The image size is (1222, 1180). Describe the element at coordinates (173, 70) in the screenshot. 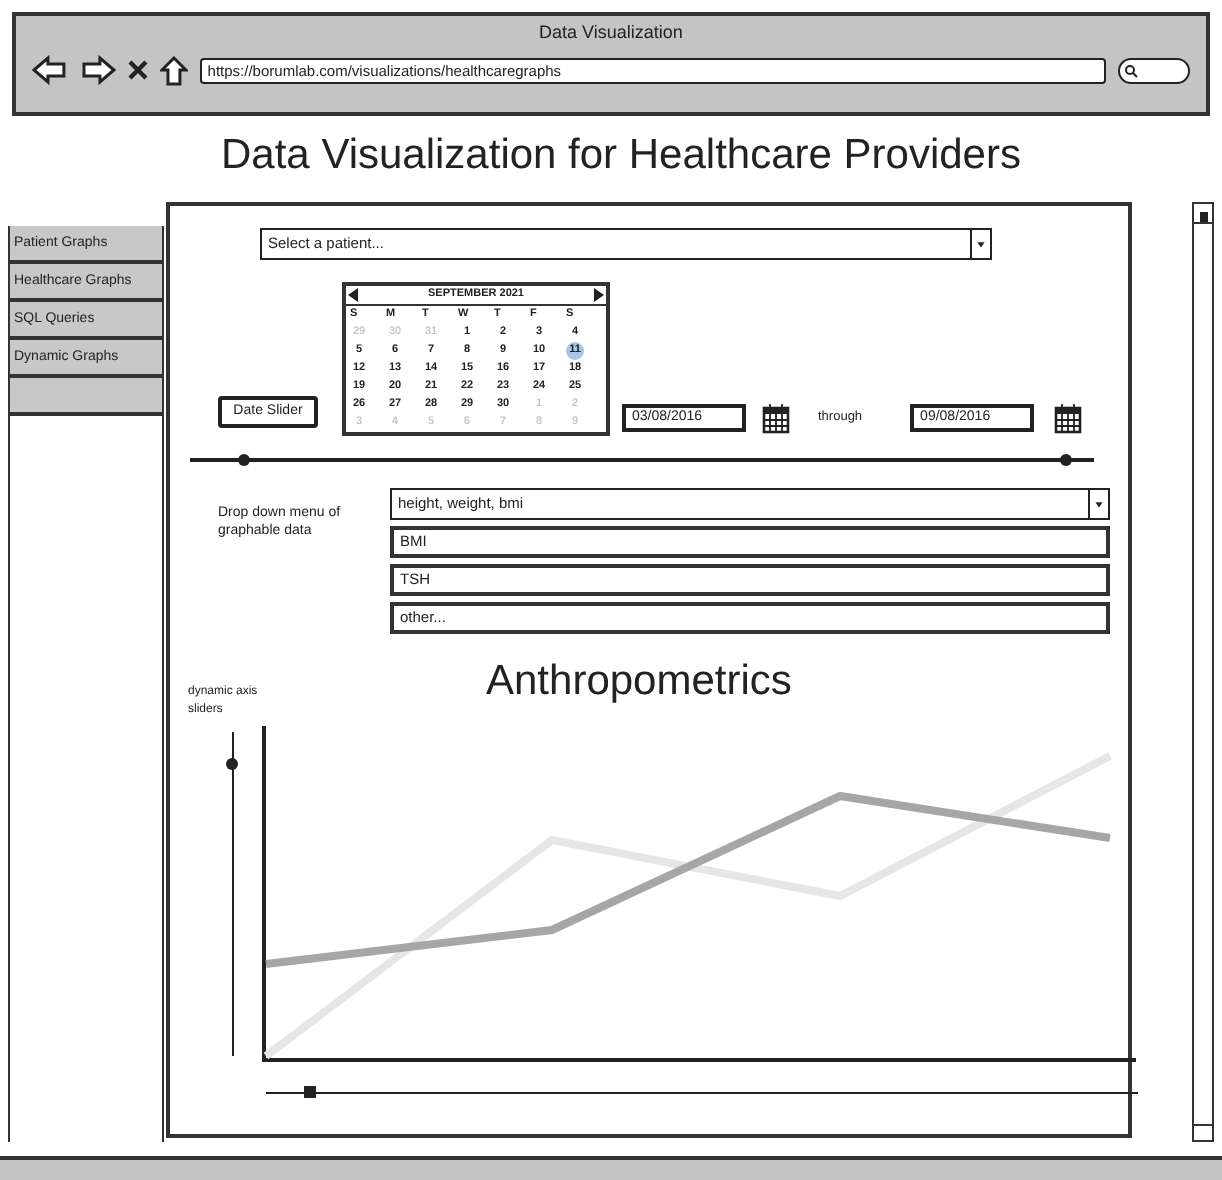

I see `home-icon` at that location.